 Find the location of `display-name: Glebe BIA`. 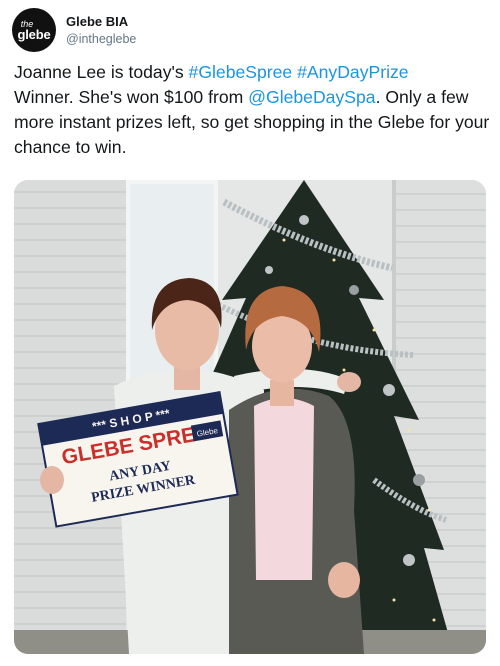

display-name: Glebe BIA is located at coordinates (101, 21).